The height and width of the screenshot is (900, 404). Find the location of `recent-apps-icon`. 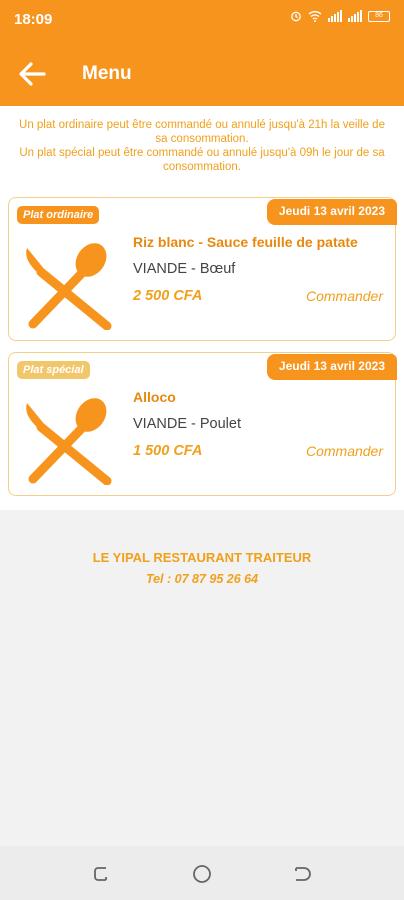

recent-apps-icon is located at coordinates (102, 874).